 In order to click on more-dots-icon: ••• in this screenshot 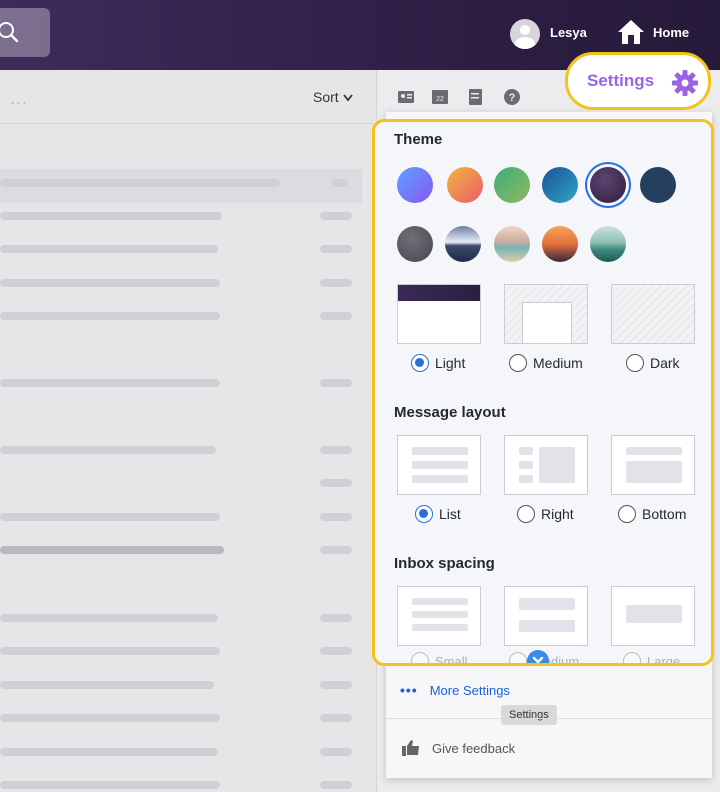, I will do `click(409, 690)`.